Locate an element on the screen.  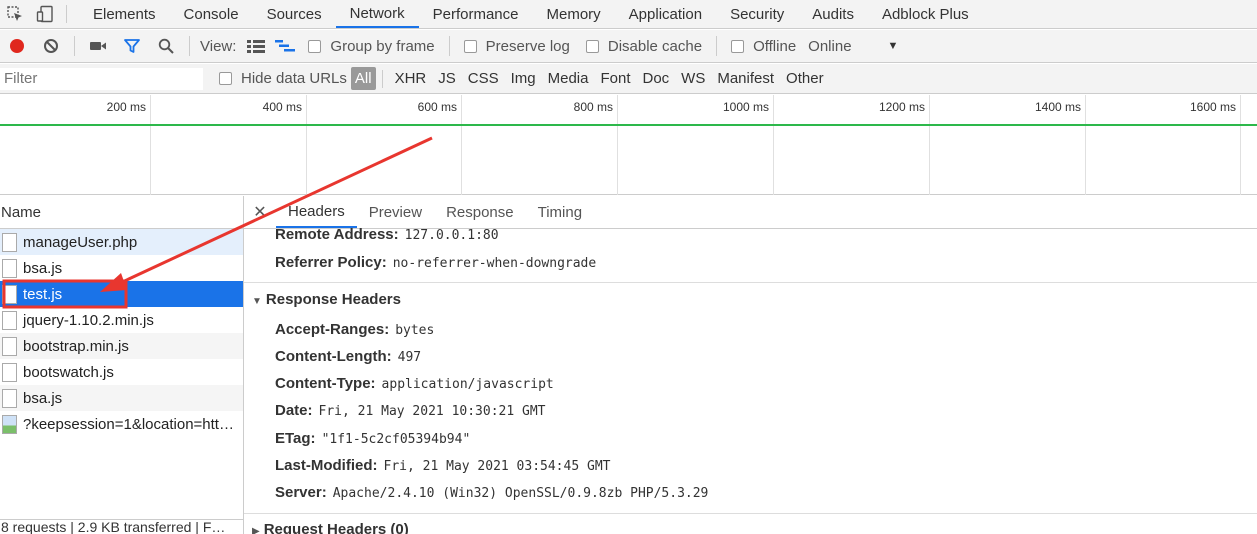
header-row: ETag: "1f1-5c2cf05394b94" is located at coordinates (372, 438).